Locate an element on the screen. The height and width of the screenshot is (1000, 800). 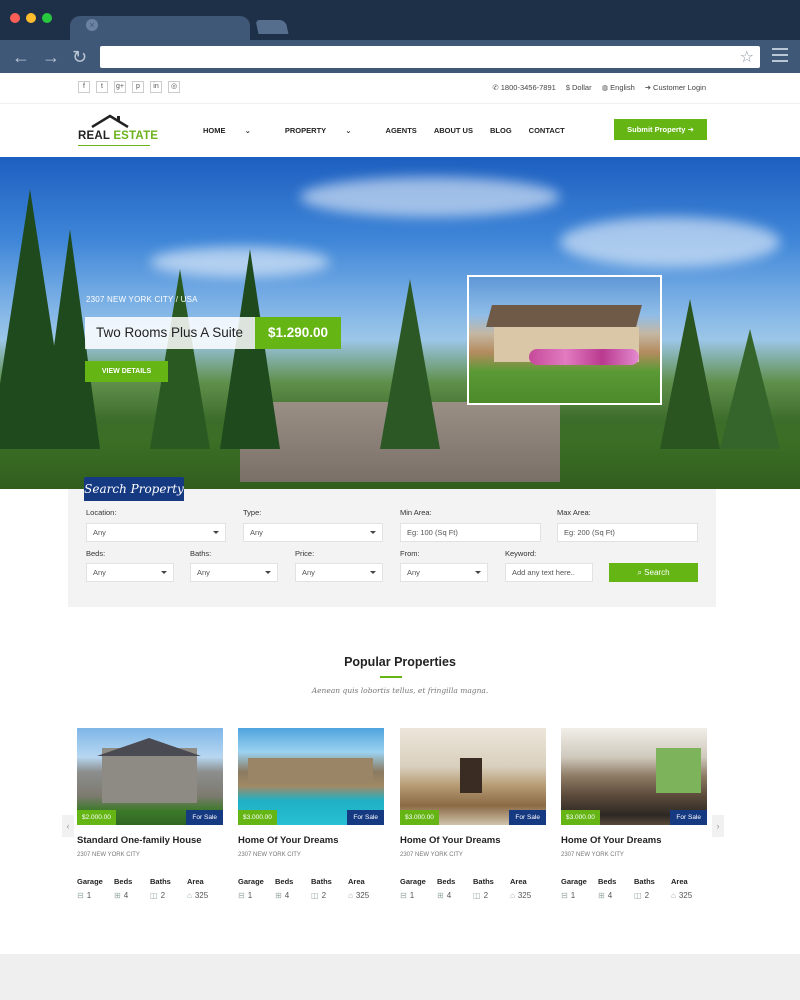
language-selector: ◍ English is located at coordinates (618, 87).